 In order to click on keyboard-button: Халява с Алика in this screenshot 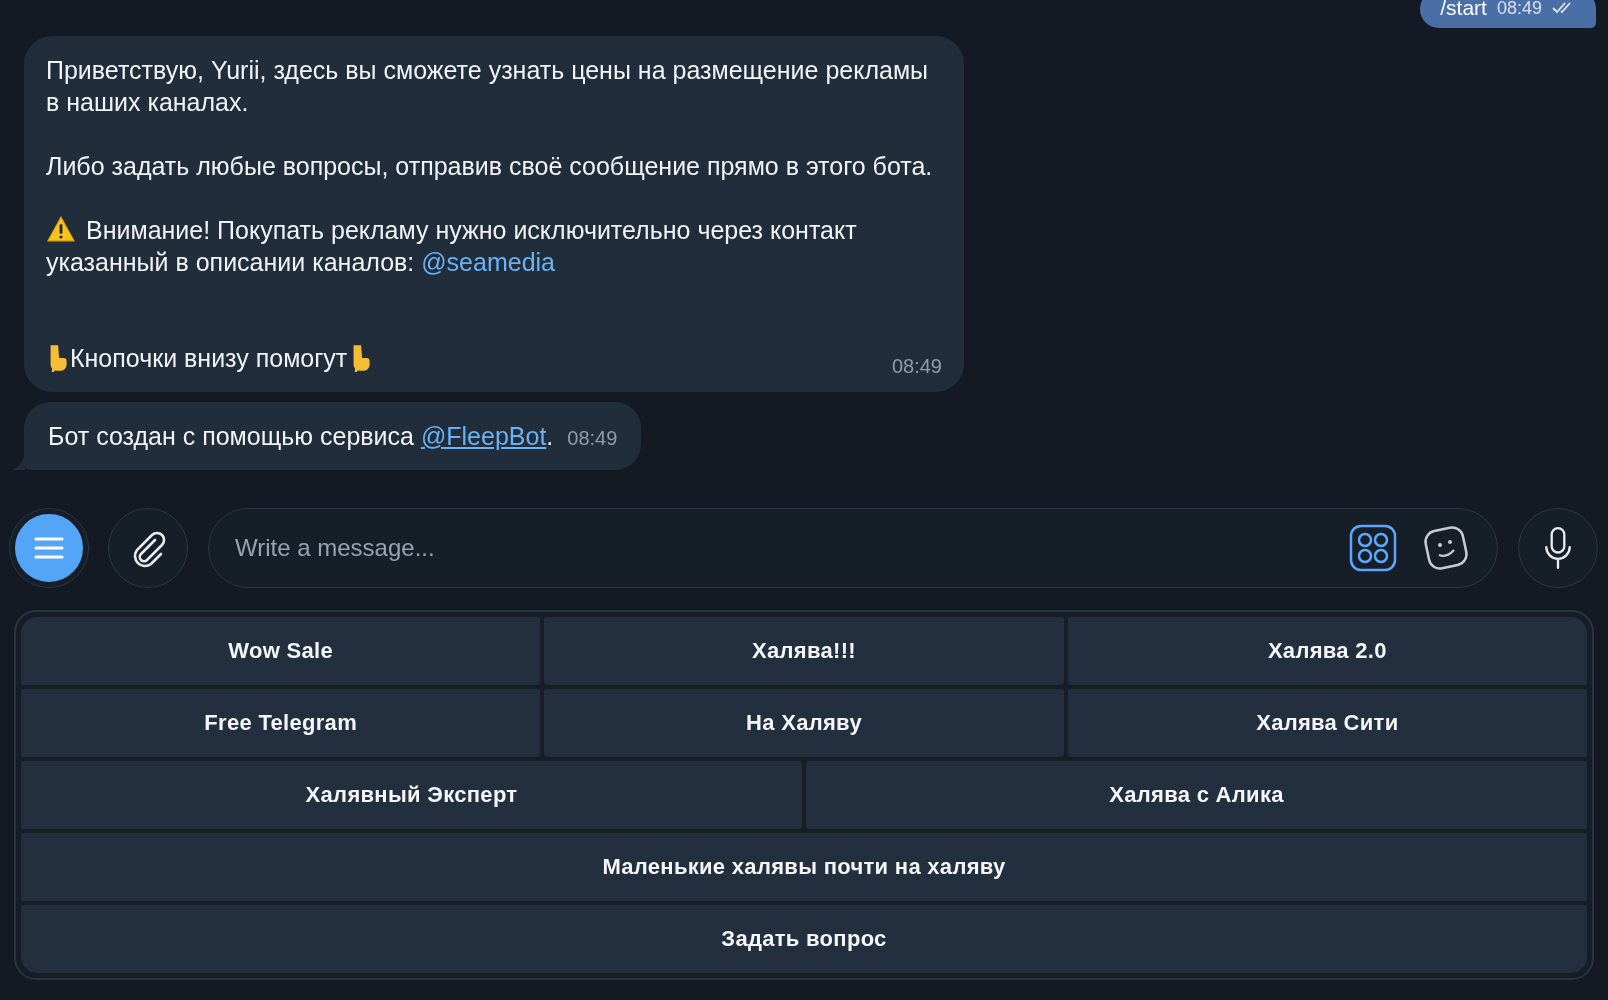, I will do `click(1196, 795)`.